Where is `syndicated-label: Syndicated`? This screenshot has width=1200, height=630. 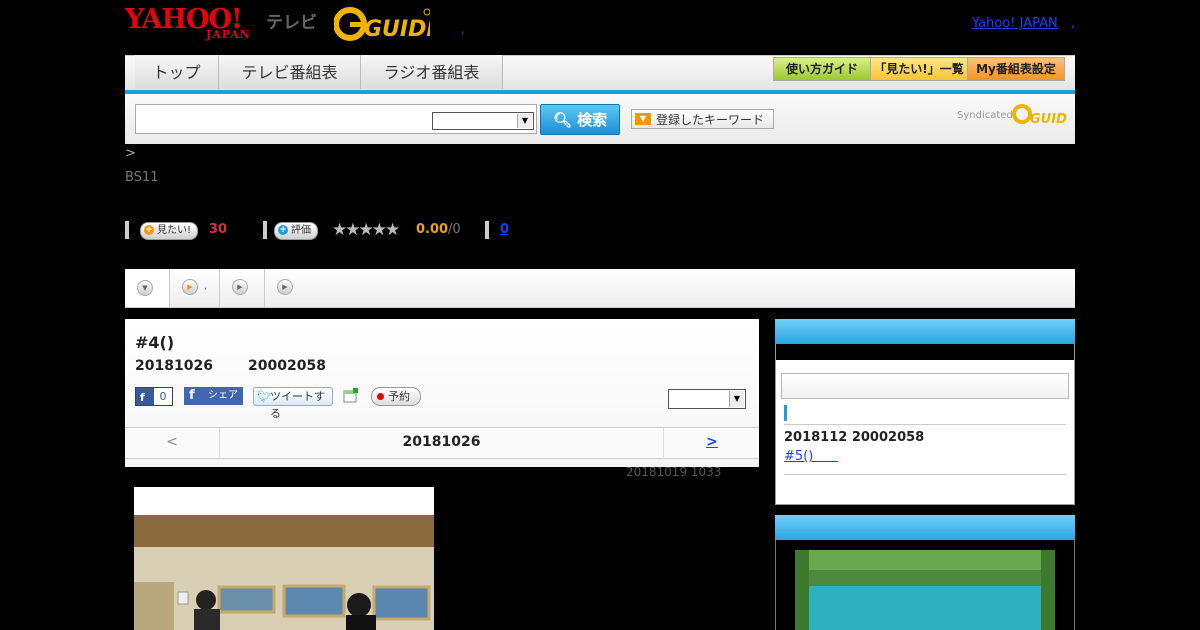 syndicated-label: Syndicated is located at coordinates (985, 115).